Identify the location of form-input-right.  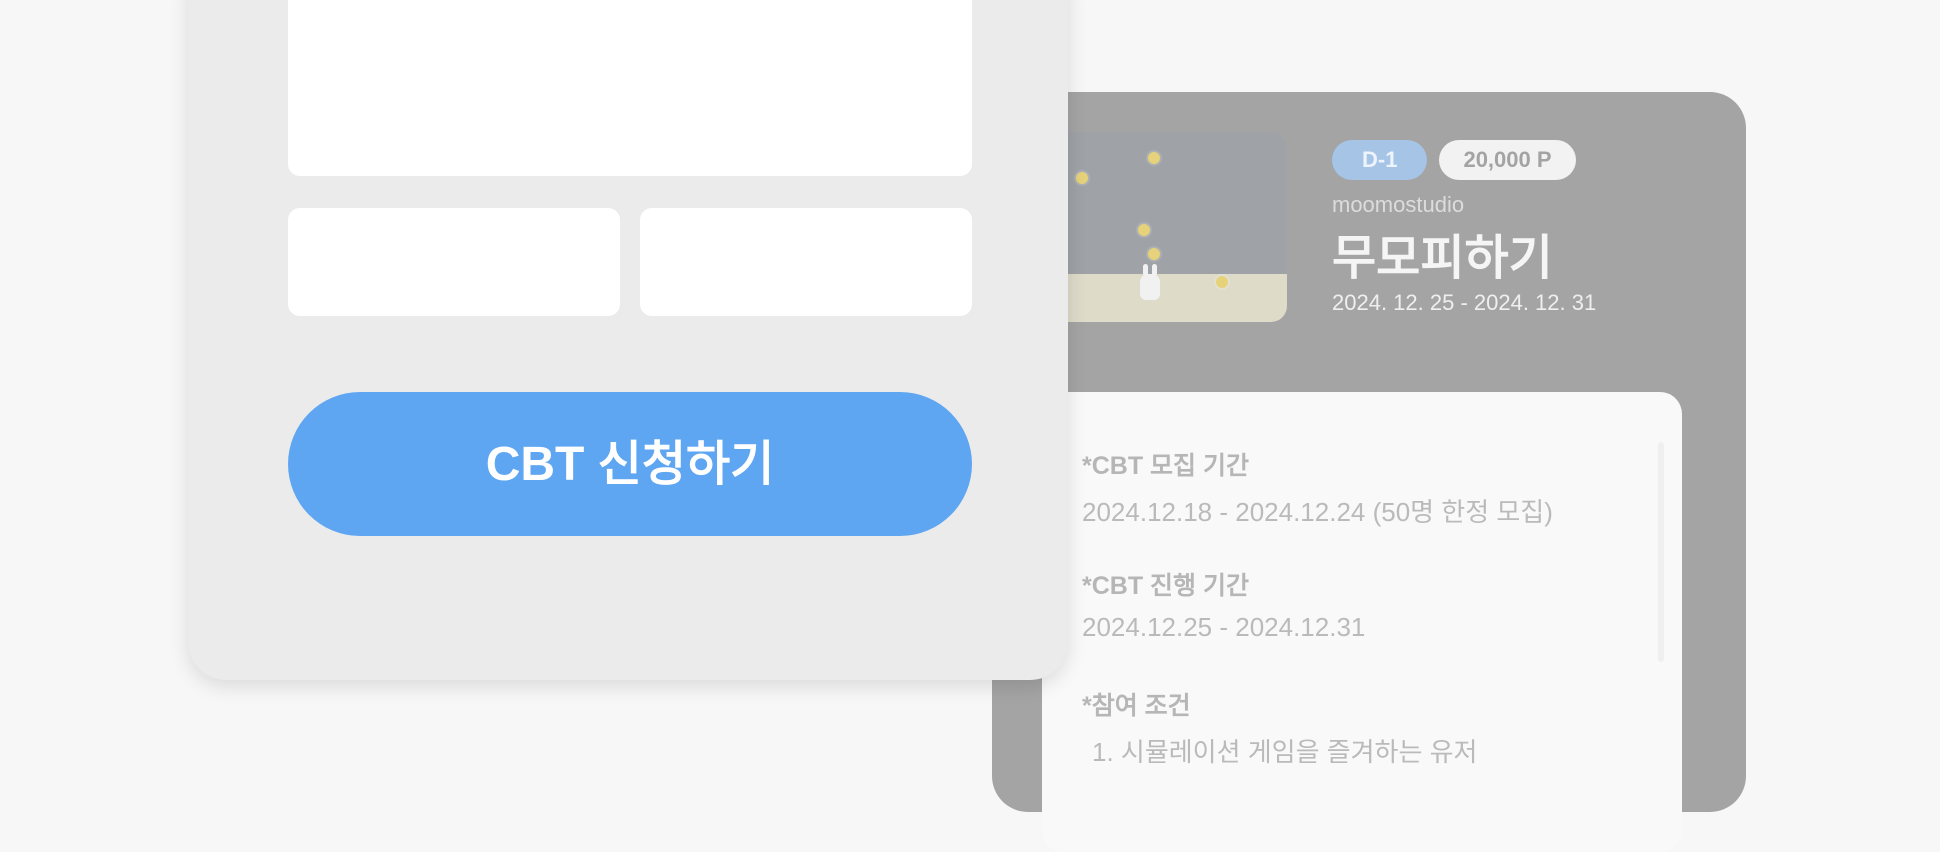
(806, 262).